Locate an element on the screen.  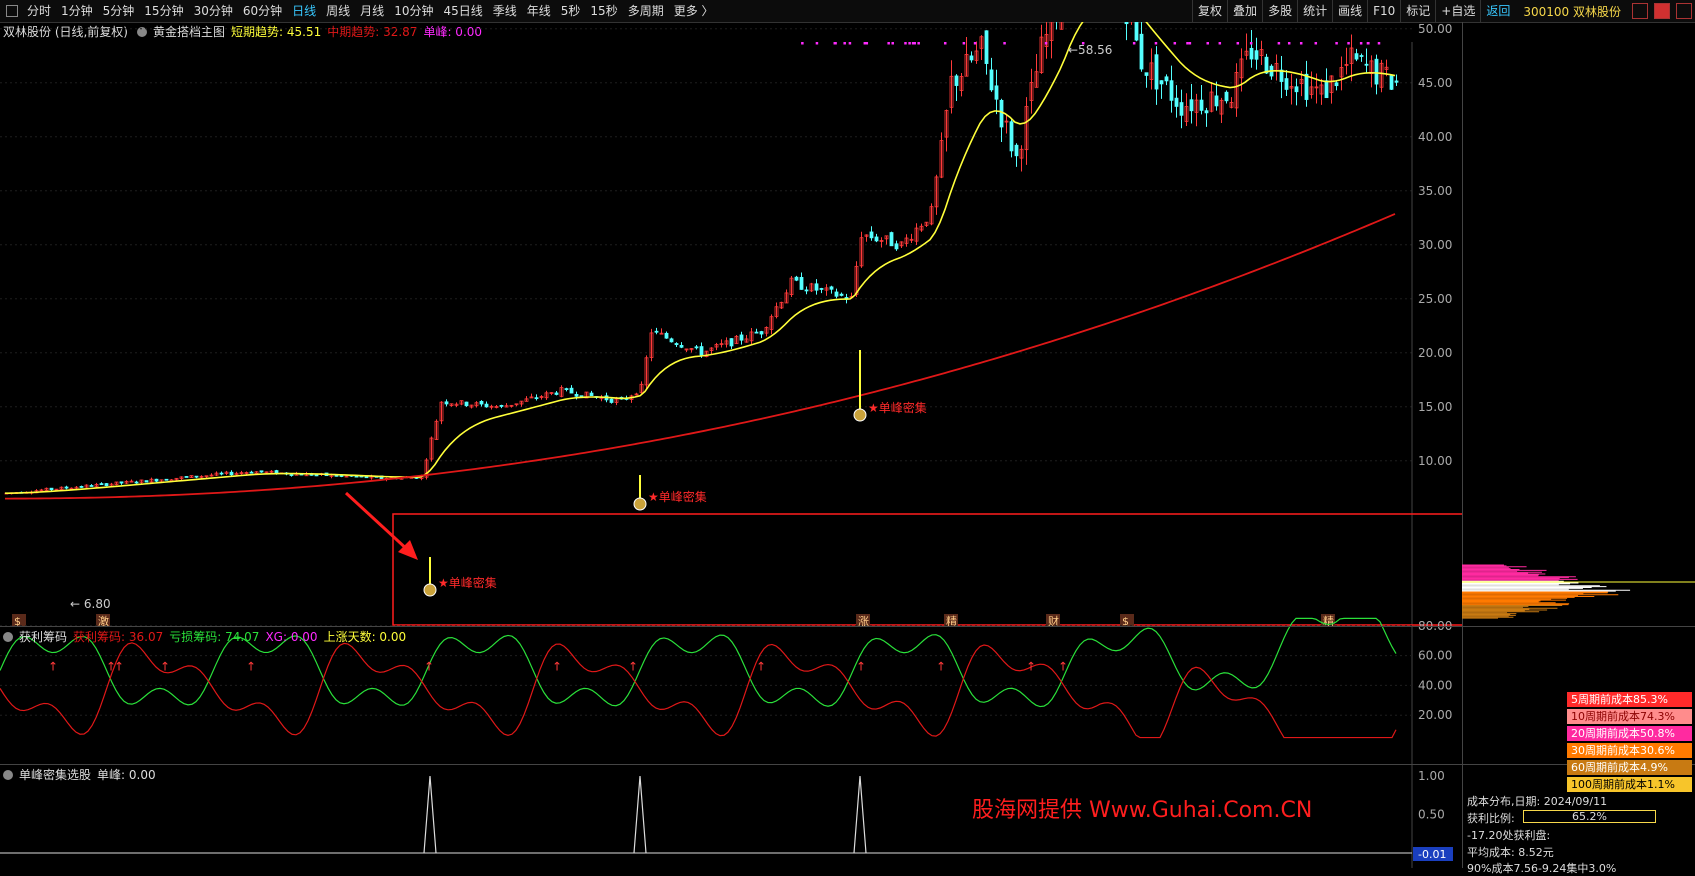
toolbar-action-button: +自选 is located at coordinates (1457, 11).